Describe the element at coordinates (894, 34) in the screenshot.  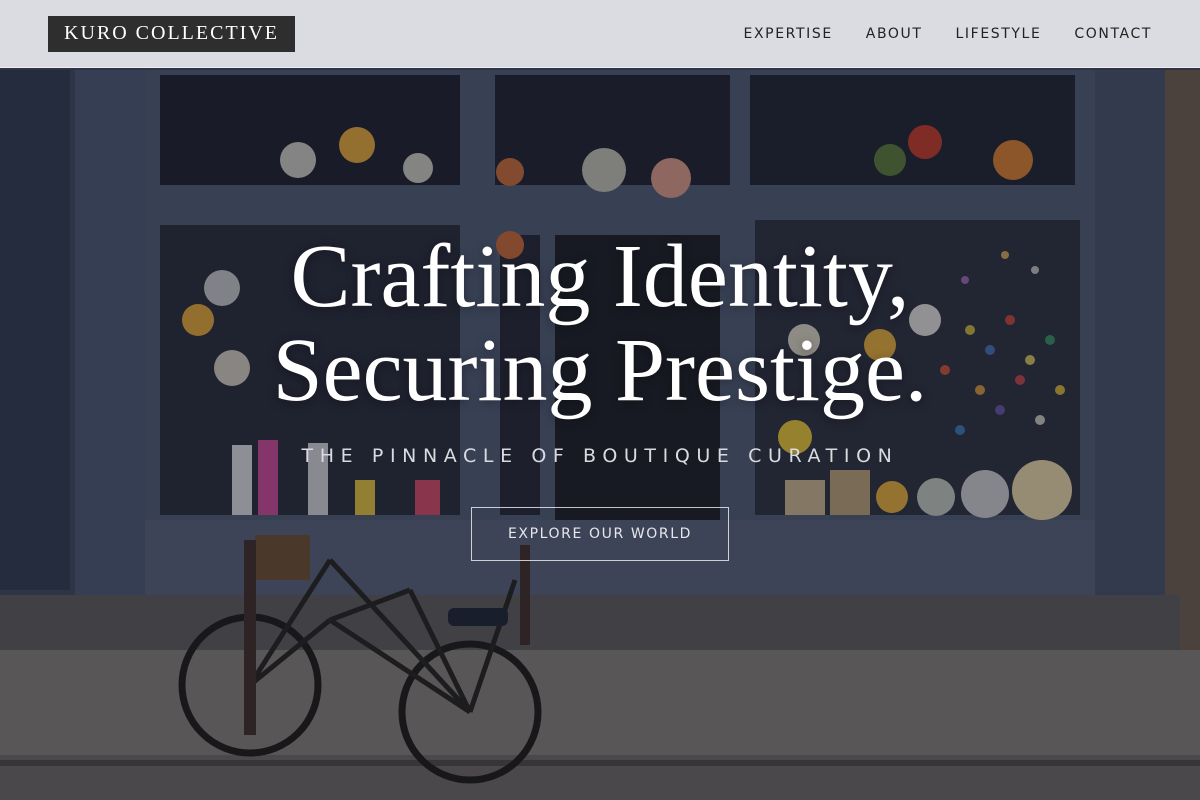
I see `nav-link-about: ABOUT` at that location.